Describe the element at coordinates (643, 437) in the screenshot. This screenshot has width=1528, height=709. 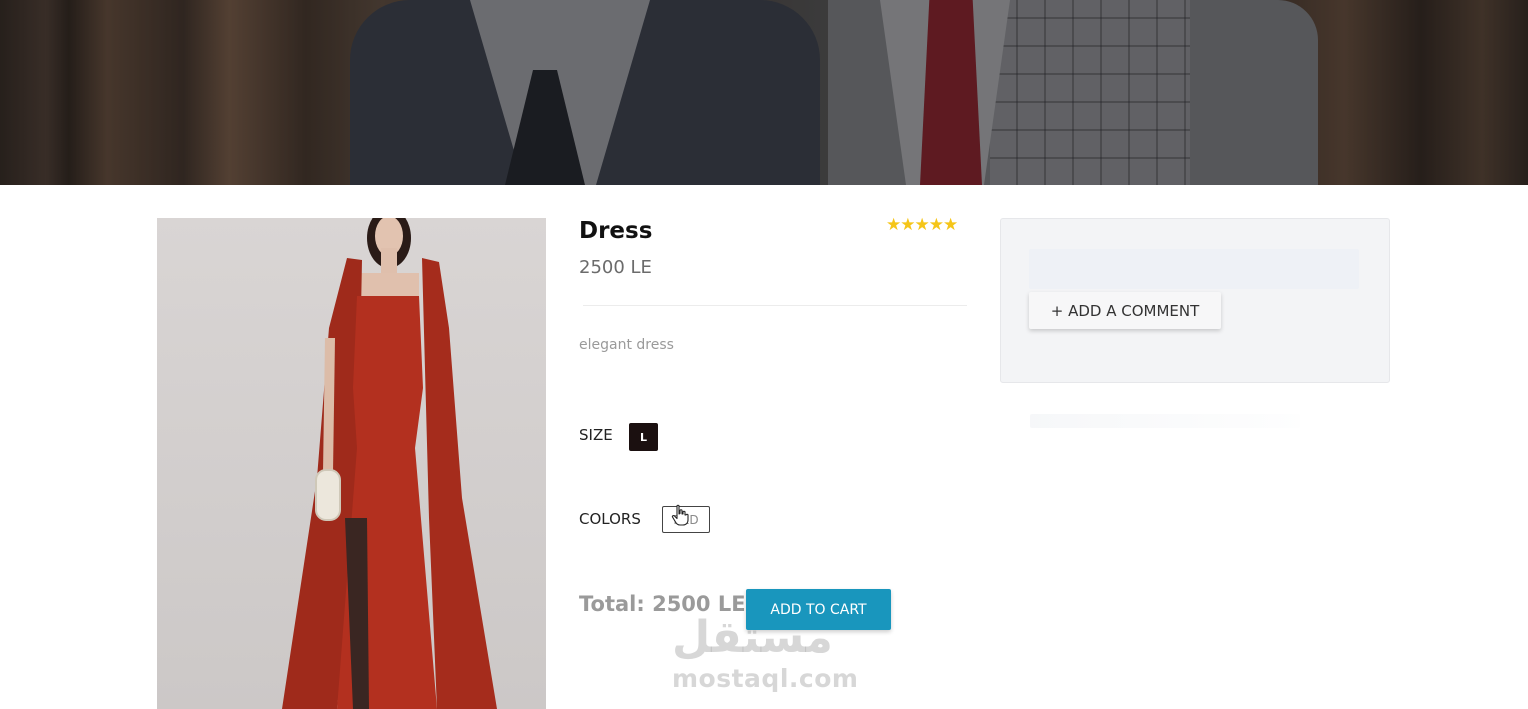
I see `size-option-l: L` at that location.